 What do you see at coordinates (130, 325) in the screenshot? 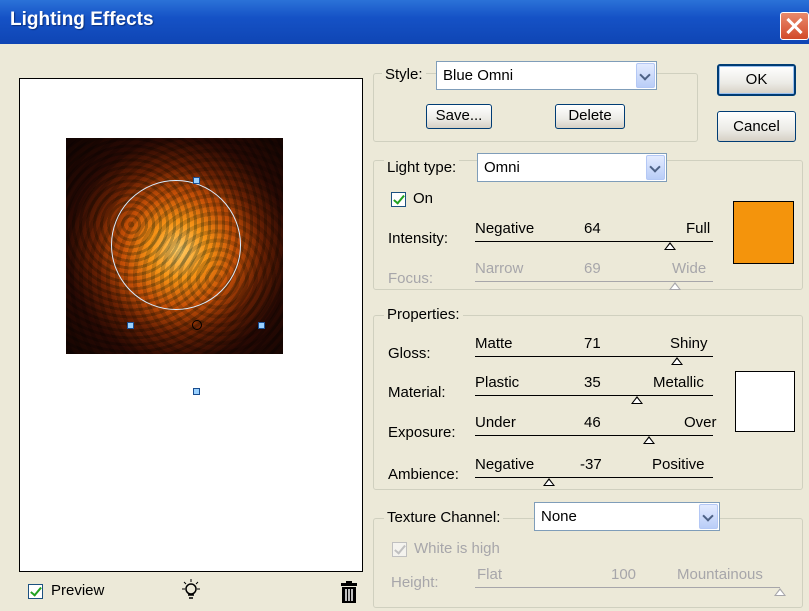
I see `light-handle-left` at bounding box center [130, 325].